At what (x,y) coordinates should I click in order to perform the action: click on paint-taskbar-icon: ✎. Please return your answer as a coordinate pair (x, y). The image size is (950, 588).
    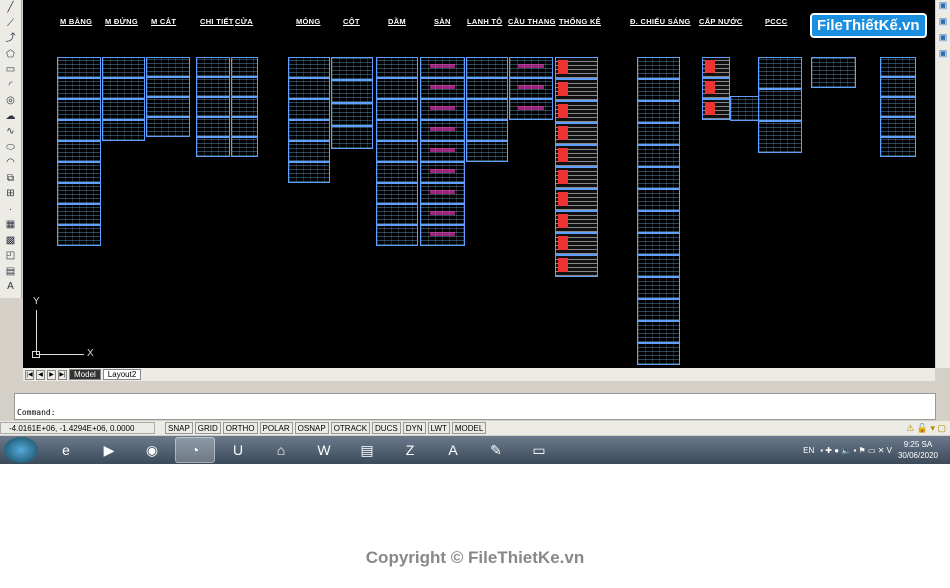
    Looking at the image, I should click on (496, 450).